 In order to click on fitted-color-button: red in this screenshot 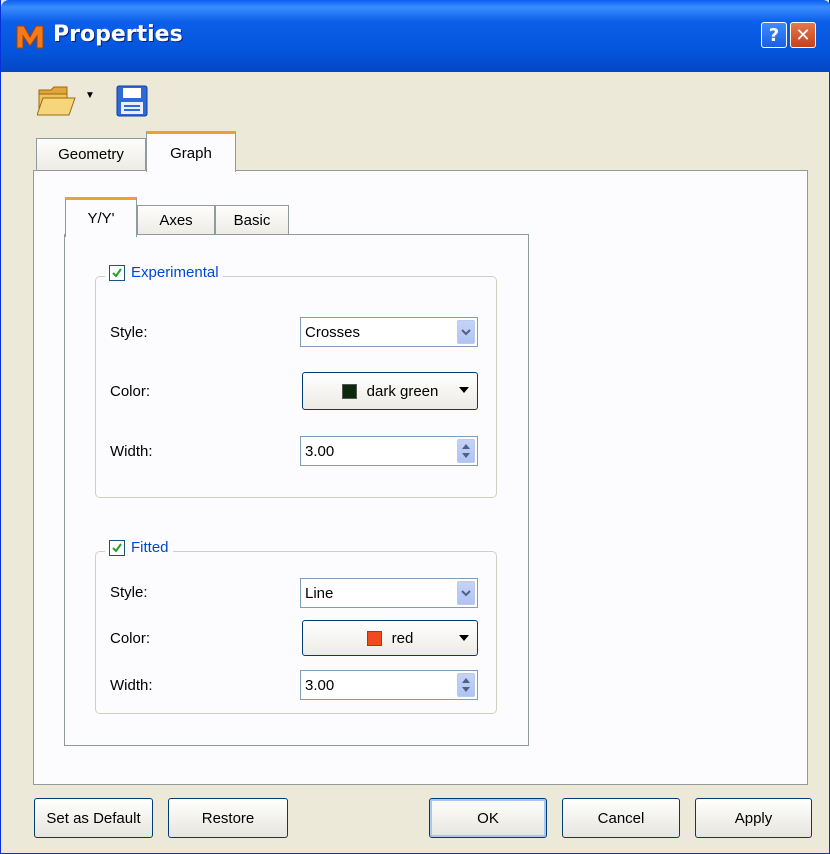, I will do `click(390, 638)`.